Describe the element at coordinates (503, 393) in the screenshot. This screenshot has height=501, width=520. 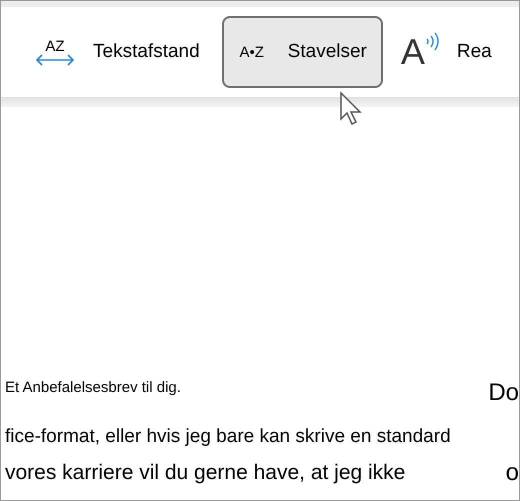
I see `document-text: Do` at that location.